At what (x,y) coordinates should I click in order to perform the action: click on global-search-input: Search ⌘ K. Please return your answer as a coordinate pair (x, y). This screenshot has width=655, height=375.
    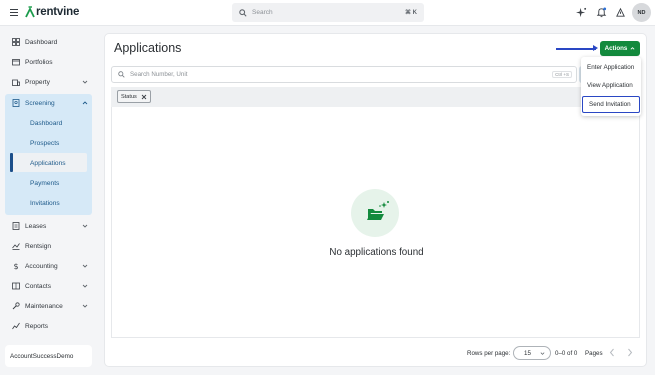
    Looking at the image, I should click on (328, 12).